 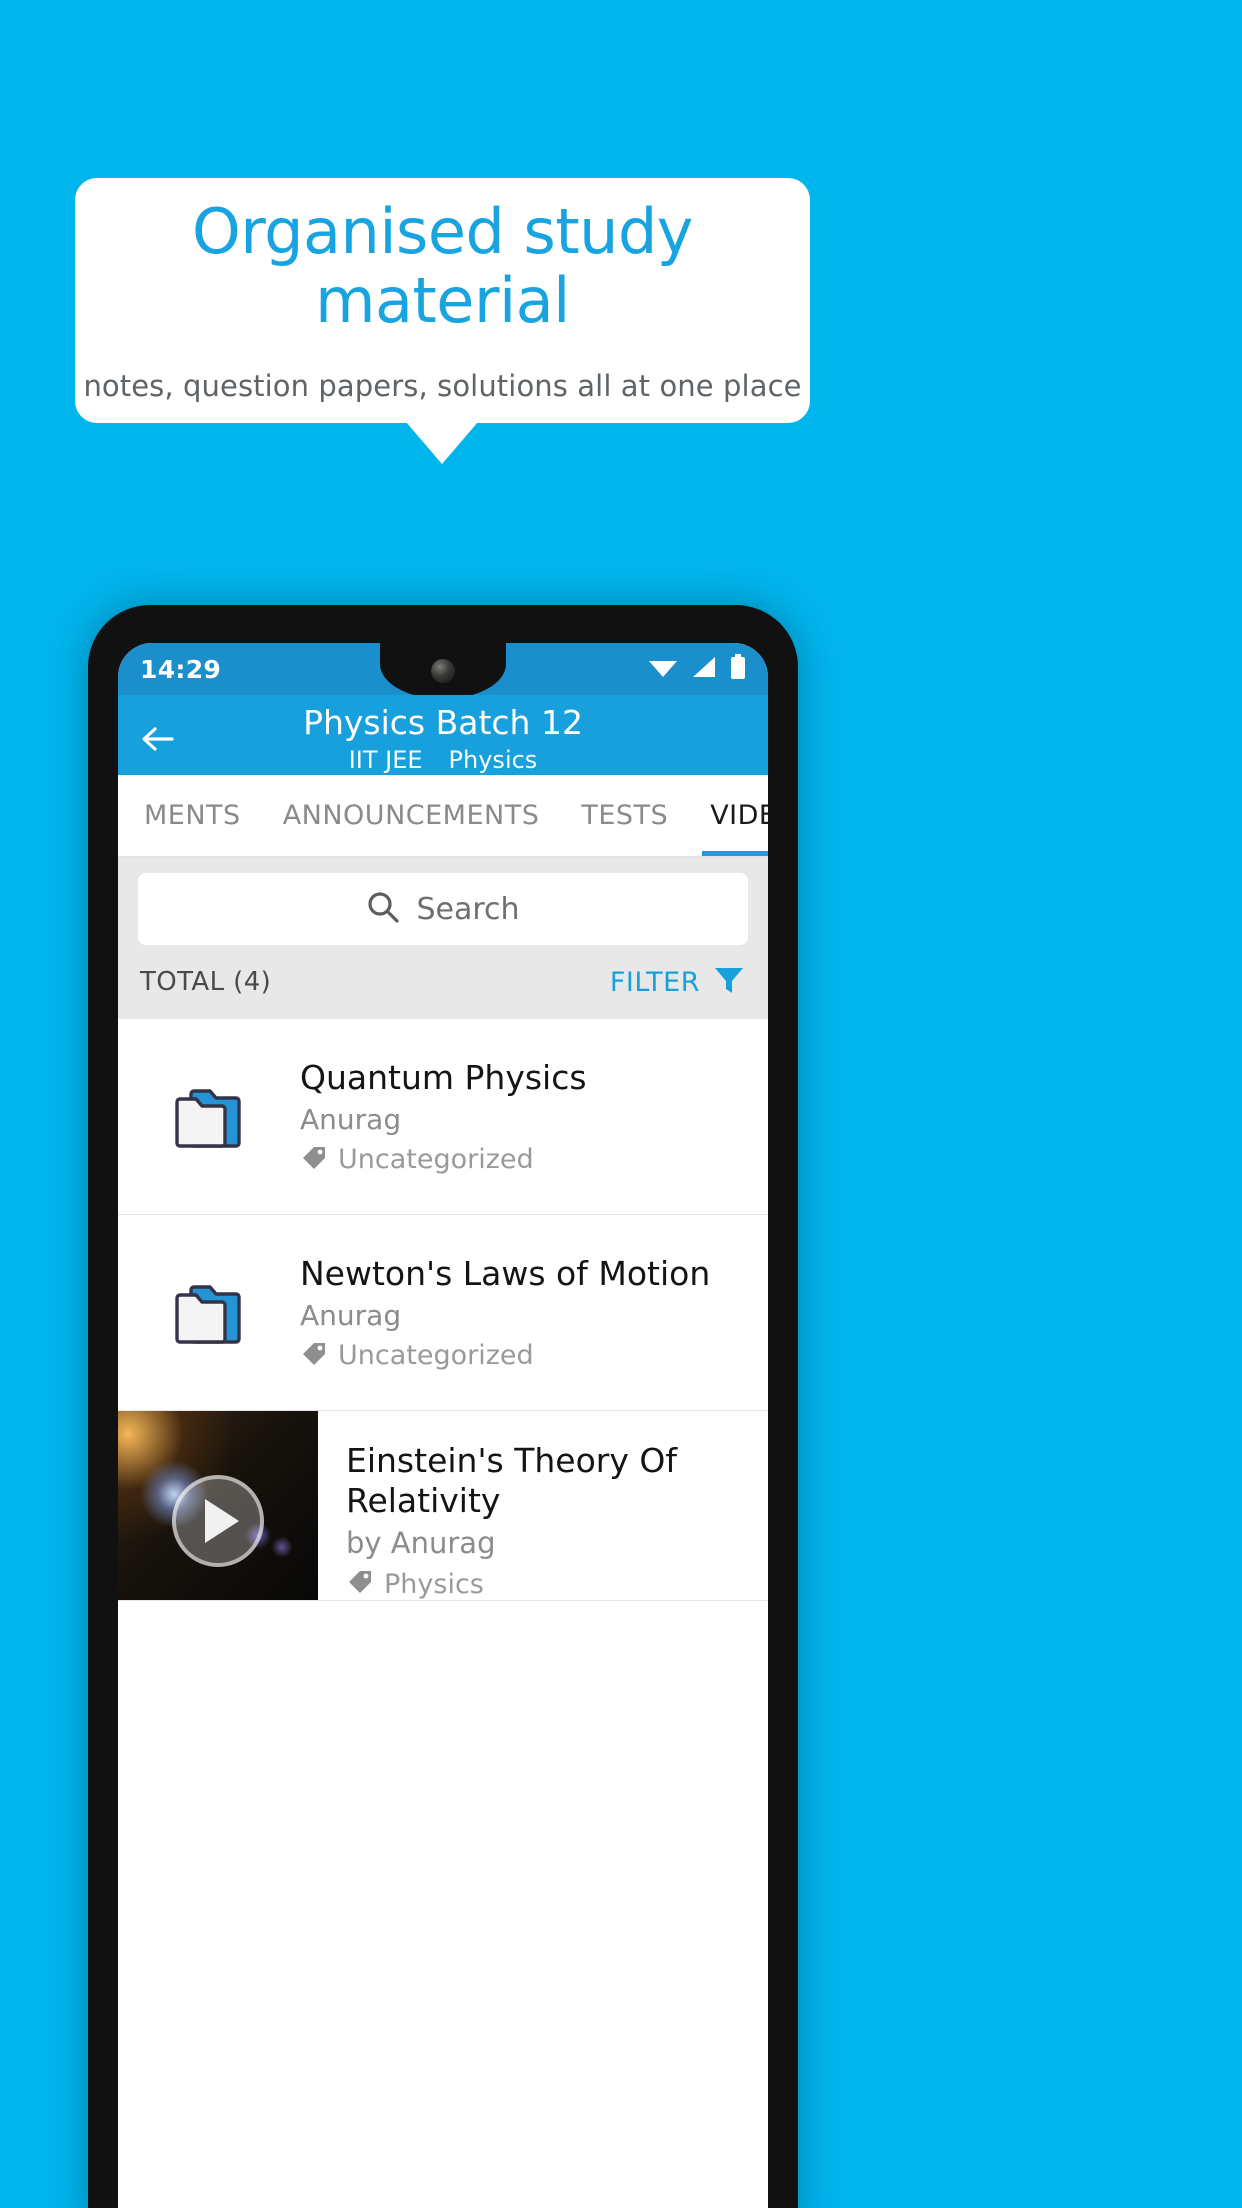 What do you see at coordinates (624, 815) in the screenshot?
I see `tab-tests: TESTS` at bounding box center [624, 815].